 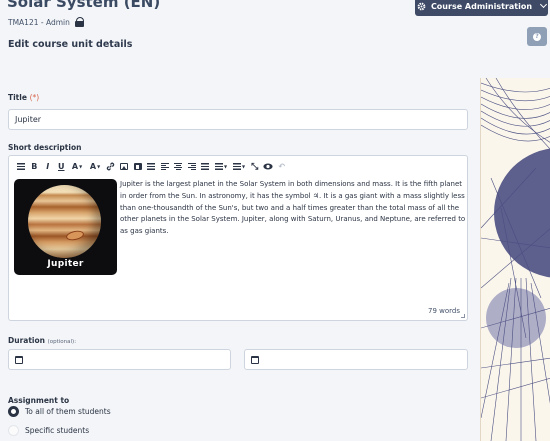 I want to click on bulleted-list-button: ▼, so click(x=221, y=166).